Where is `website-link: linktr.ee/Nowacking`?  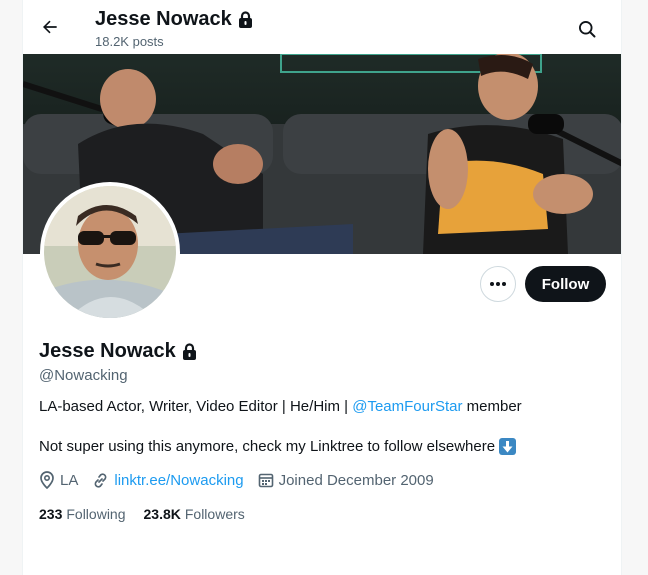 website-link: linktr.ee/Nowacking is located at coordinates (178, 480).